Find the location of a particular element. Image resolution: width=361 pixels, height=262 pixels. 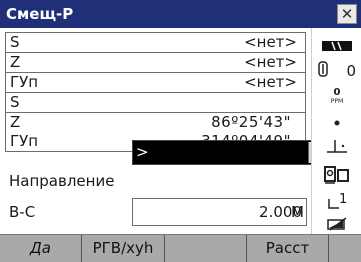

prism-icon is located at coordinates (323, 71).